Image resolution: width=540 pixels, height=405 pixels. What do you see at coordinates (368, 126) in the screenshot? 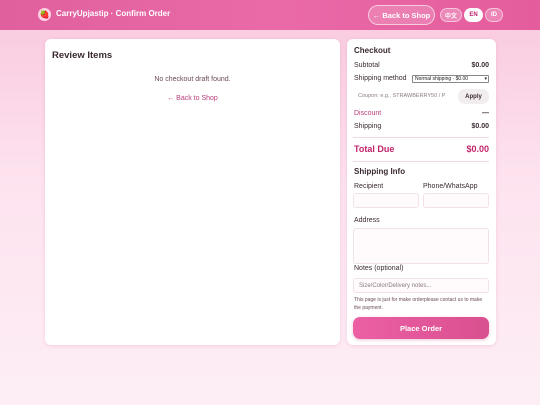
I see `shipping-label: Shipping` at bounding box center [368, 126].